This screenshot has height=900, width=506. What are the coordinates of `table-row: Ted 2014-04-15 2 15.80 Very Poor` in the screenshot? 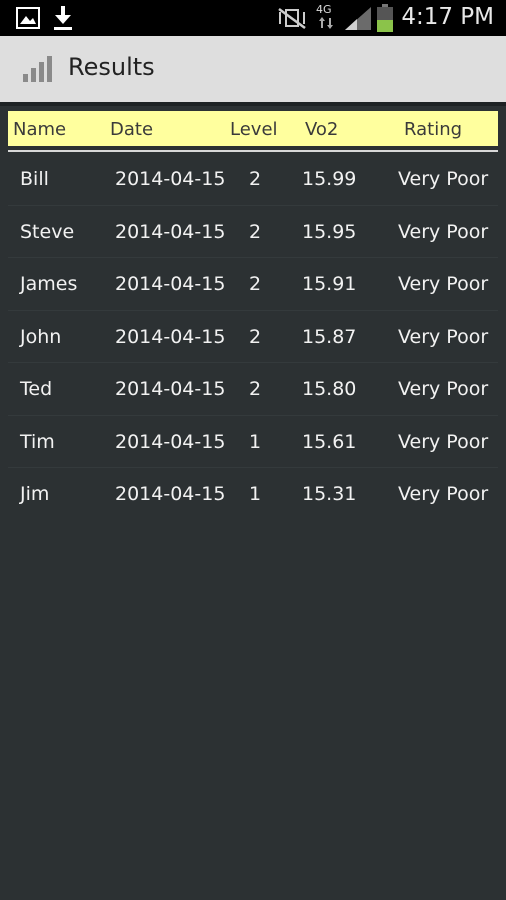 It's located at (253, 389).